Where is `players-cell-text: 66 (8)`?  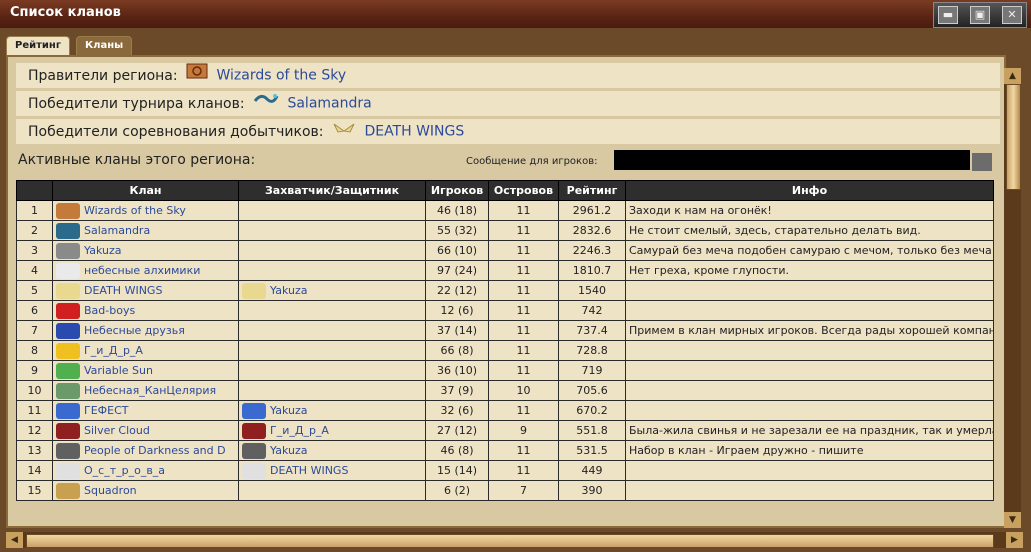 players-cell-text: 66 (8) is located at coordinates (457, 350).